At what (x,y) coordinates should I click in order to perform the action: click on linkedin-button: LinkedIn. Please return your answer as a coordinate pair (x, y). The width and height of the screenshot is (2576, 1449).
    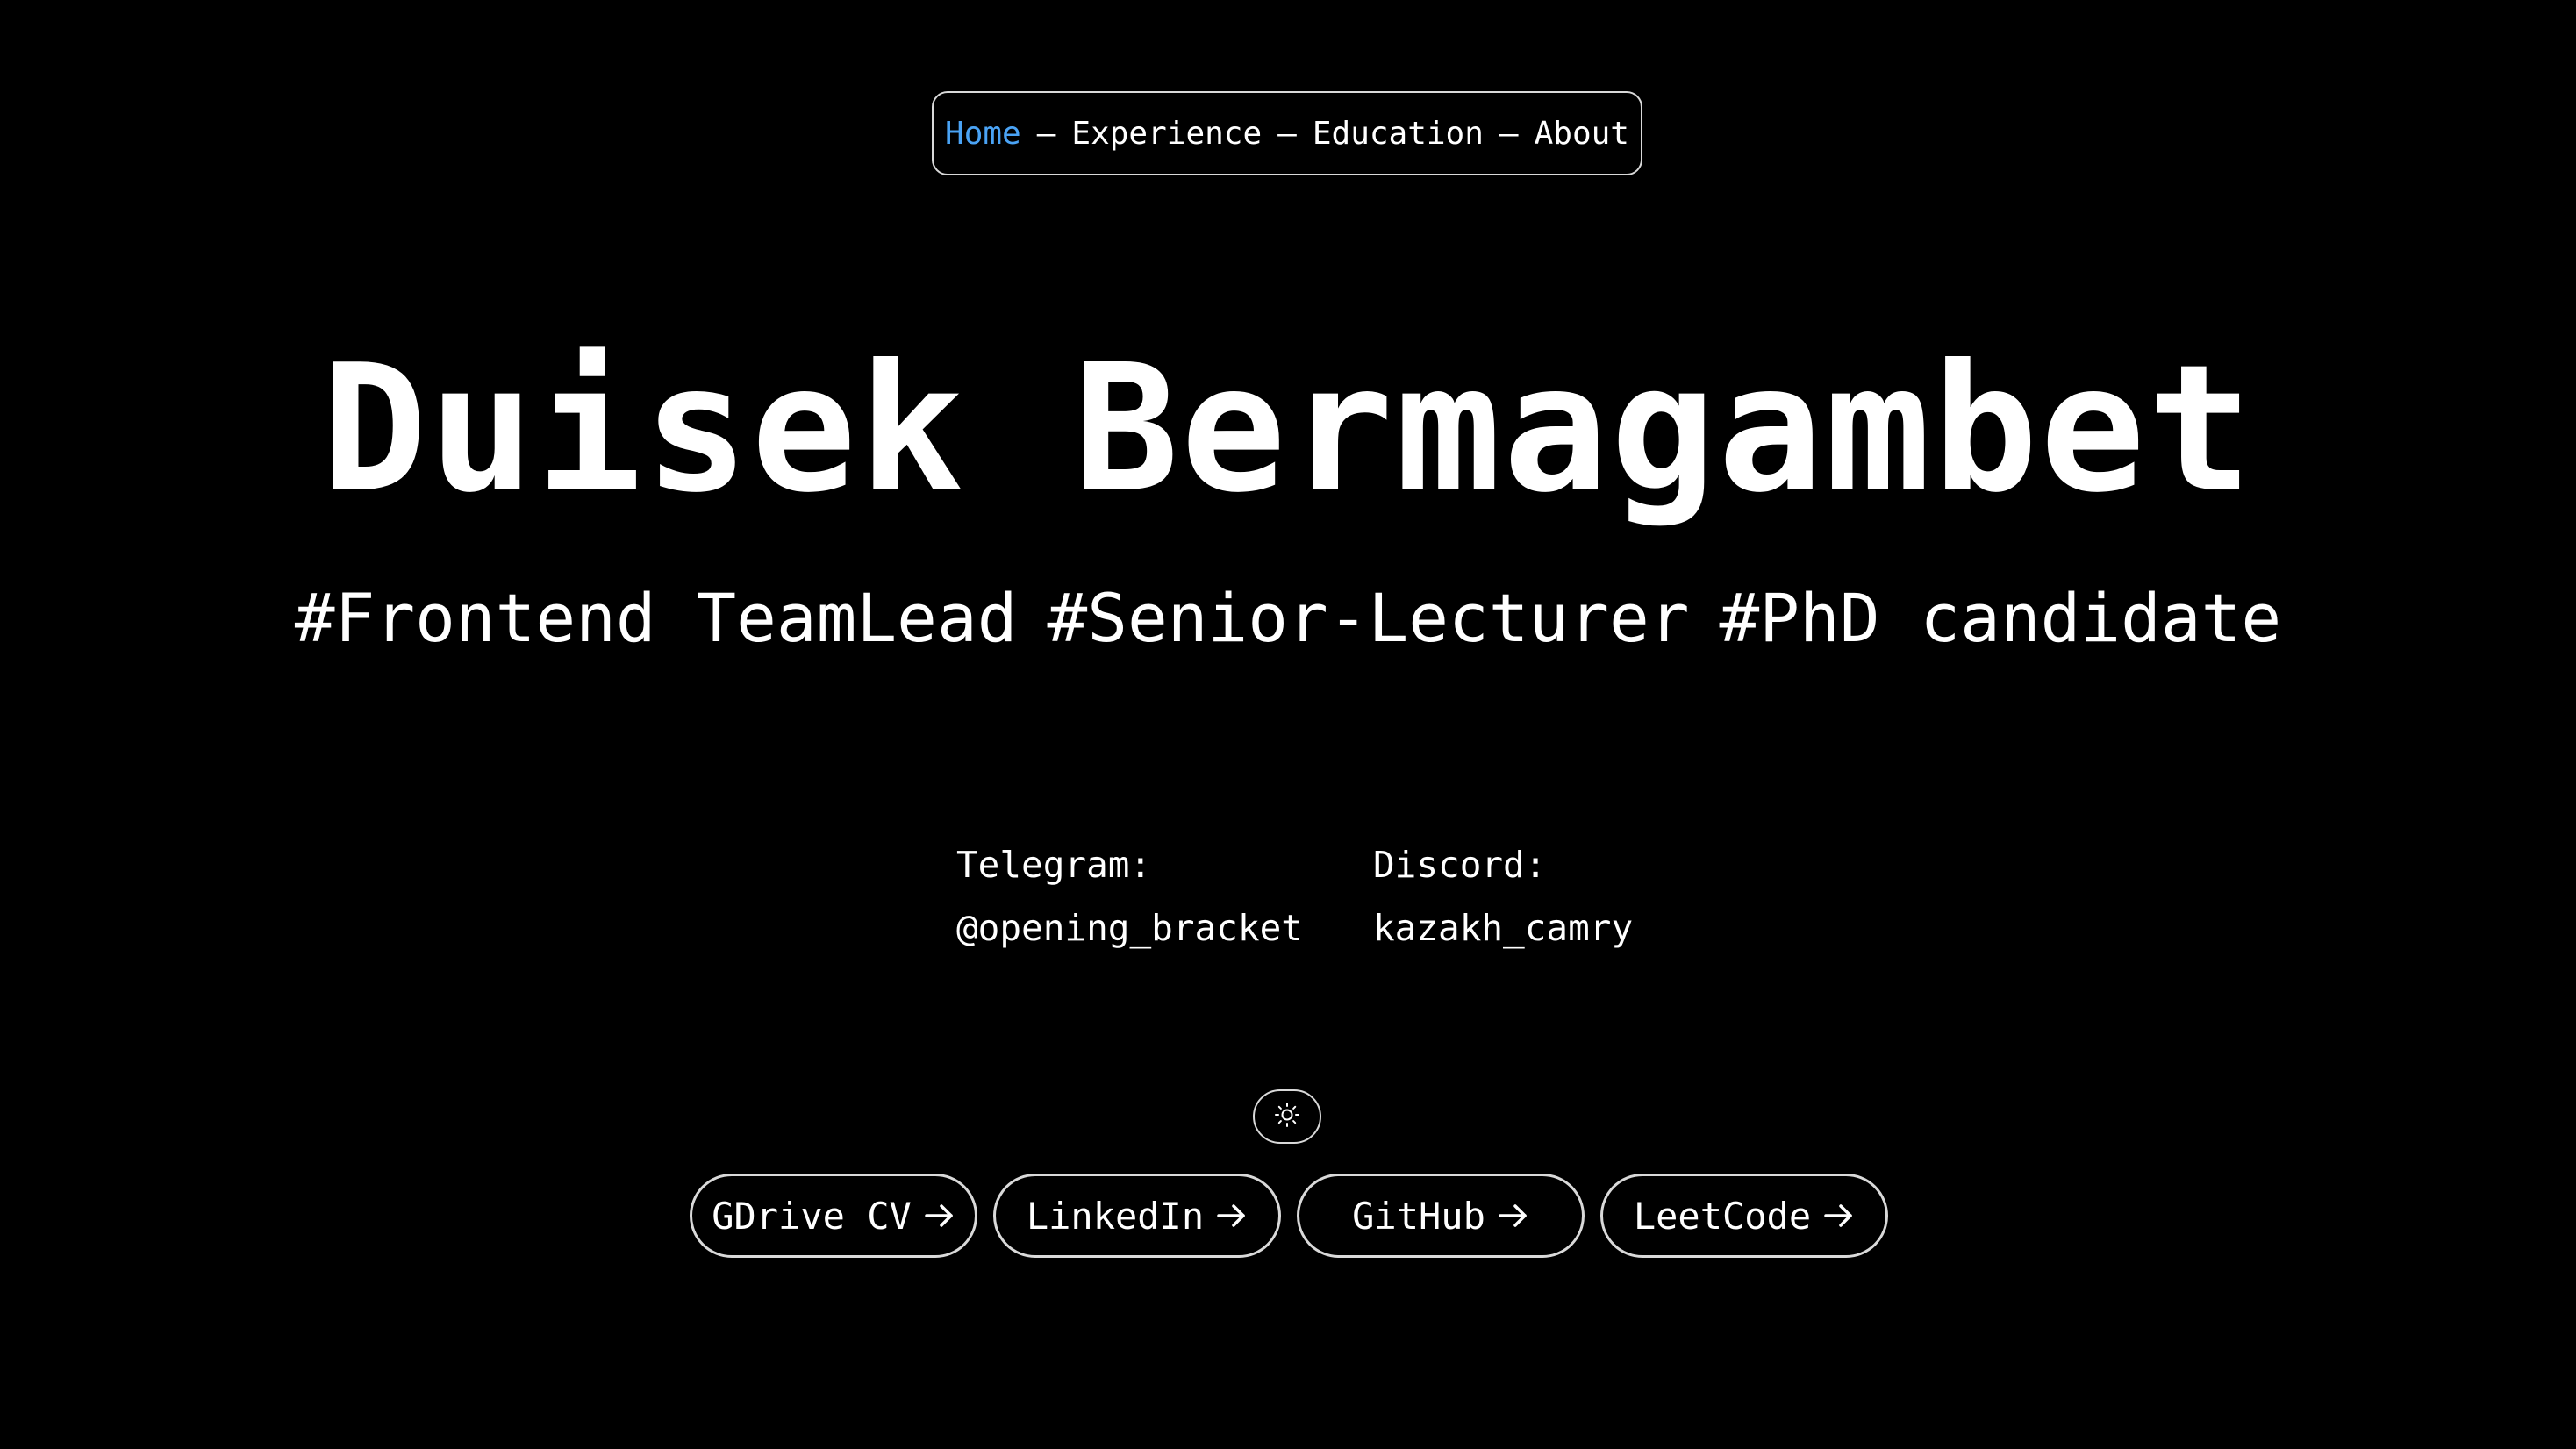
    Looking at the image, I should click on (1137, 1216).